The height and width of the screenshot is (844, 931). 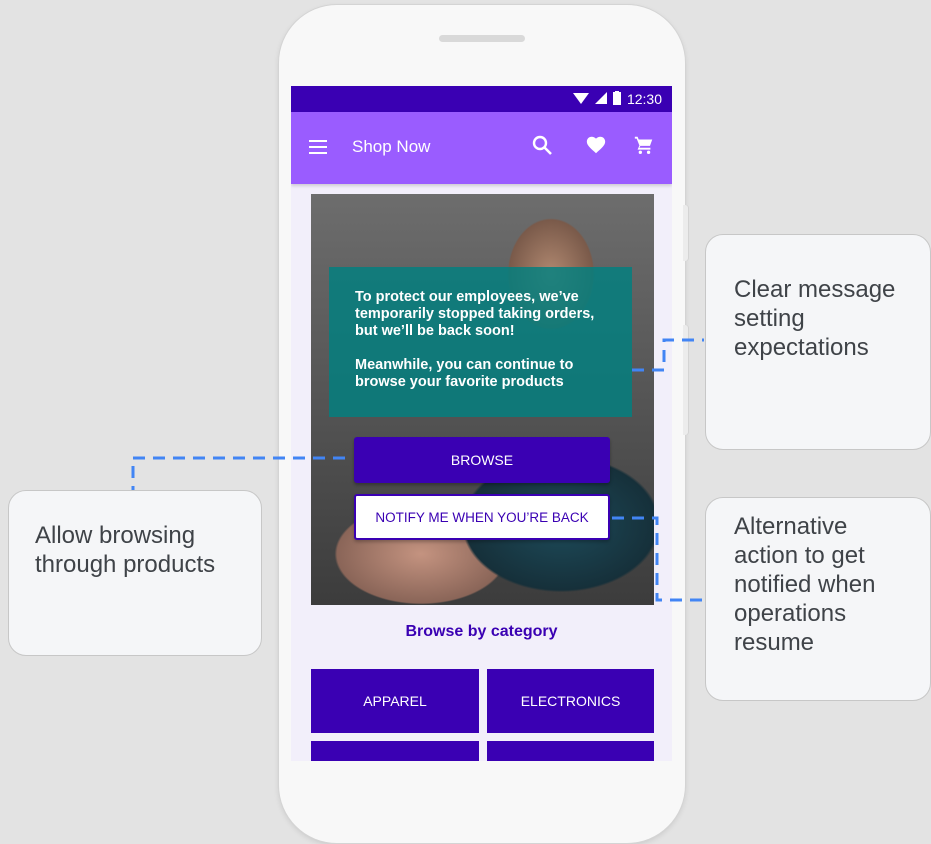 I want to click on callout-browse: Allow browsing through products, so click(x=135, y=573).